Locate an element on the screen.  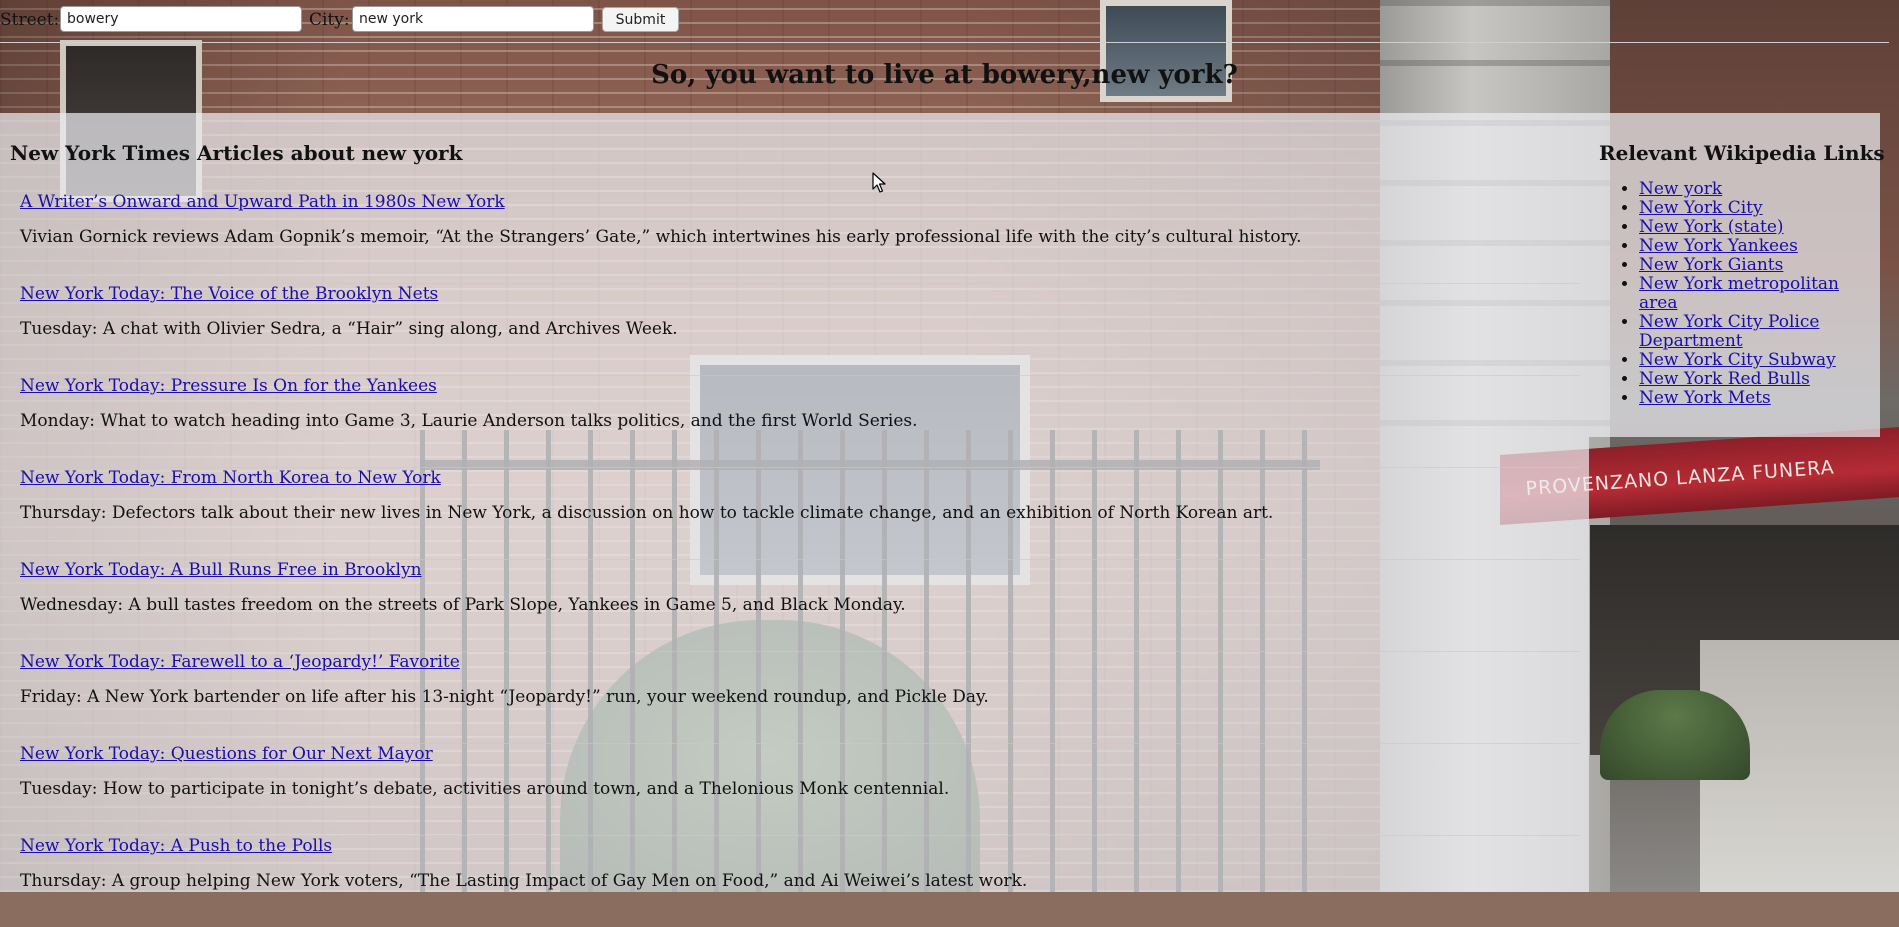
wiki-link: New York Mets is located at coordinates (1705, 398).